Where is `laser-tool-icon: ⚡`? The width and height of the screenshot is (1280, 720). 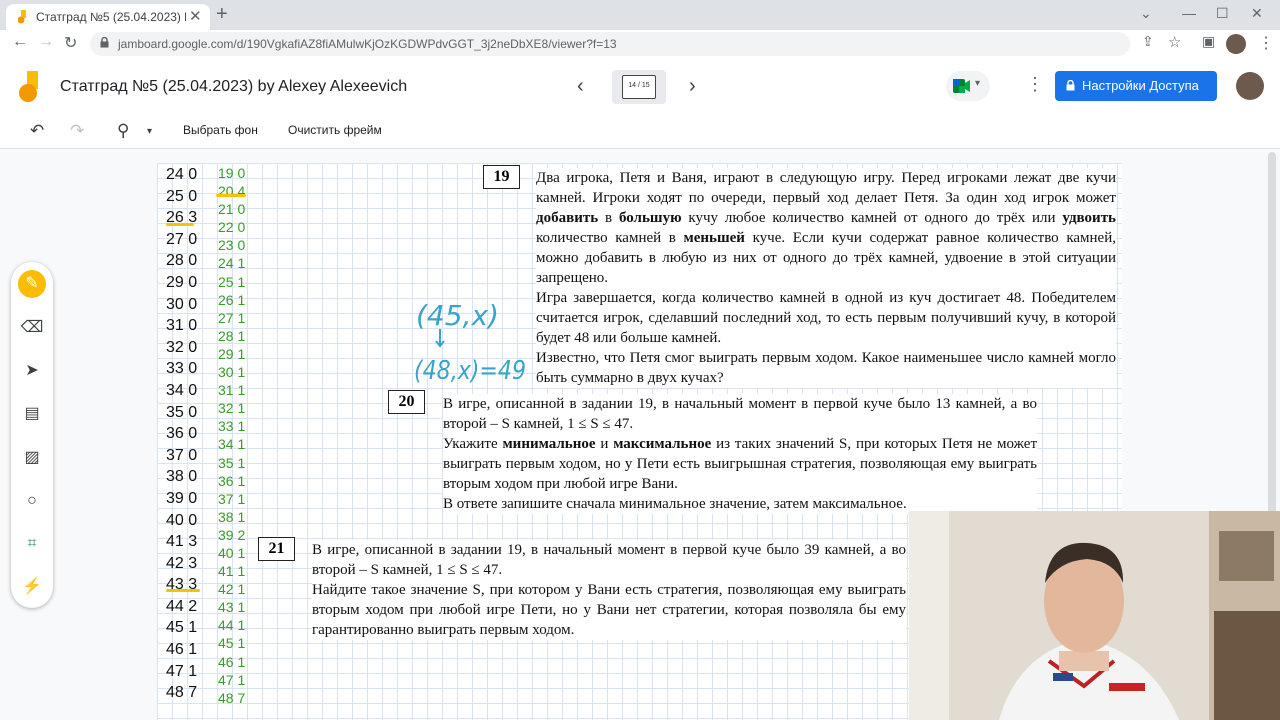 laser-tool-icon: ⚡ is located at coordinates (32, 587).